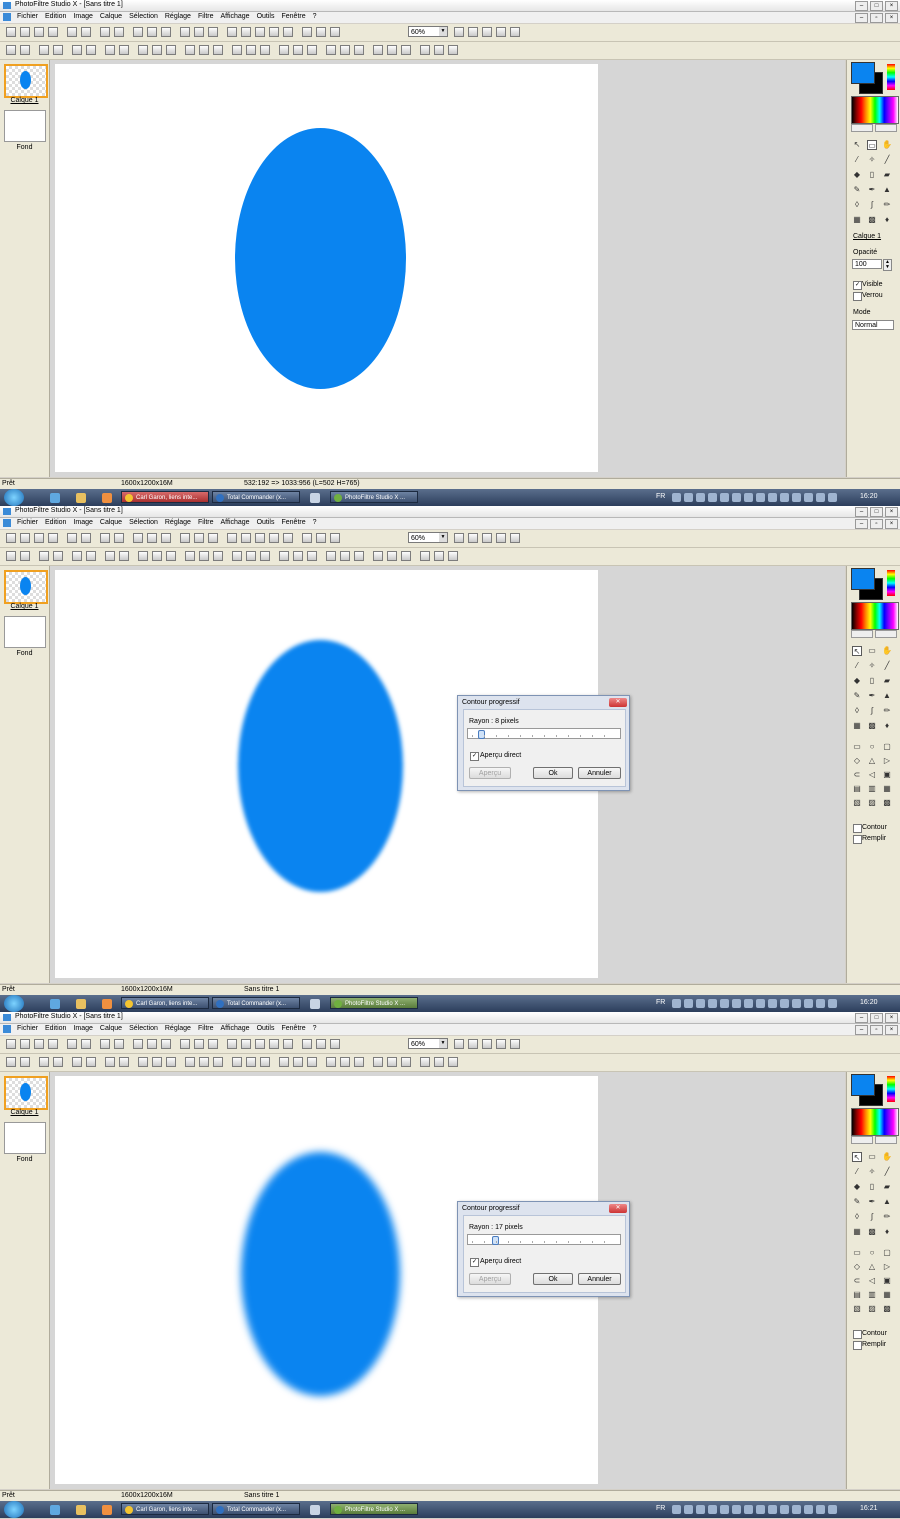 The width and height of the screenshot is (900, 1519). I want to click on full-screen-icon, so click(515, 538).